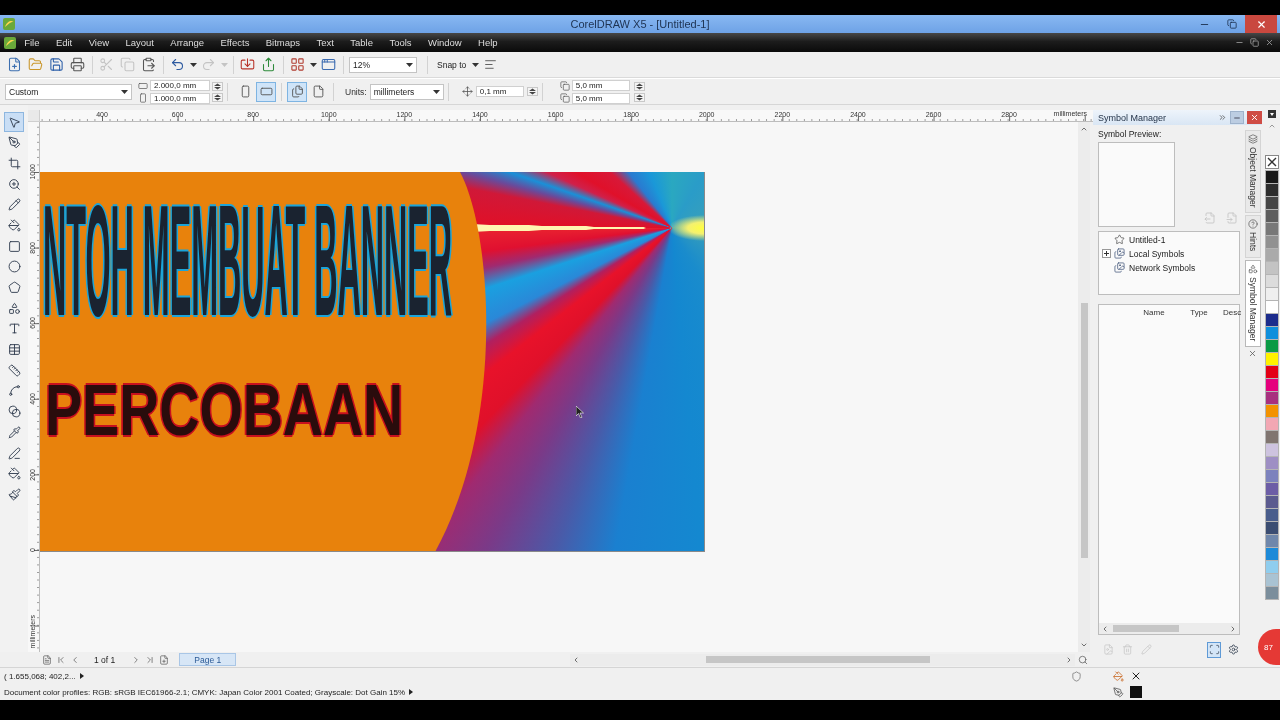 The height and width of the screenshot is (720, 1280). Describe the element at coordinates (1252, 236) in the screenshot. I see `docker-tab: Hints` at that location.